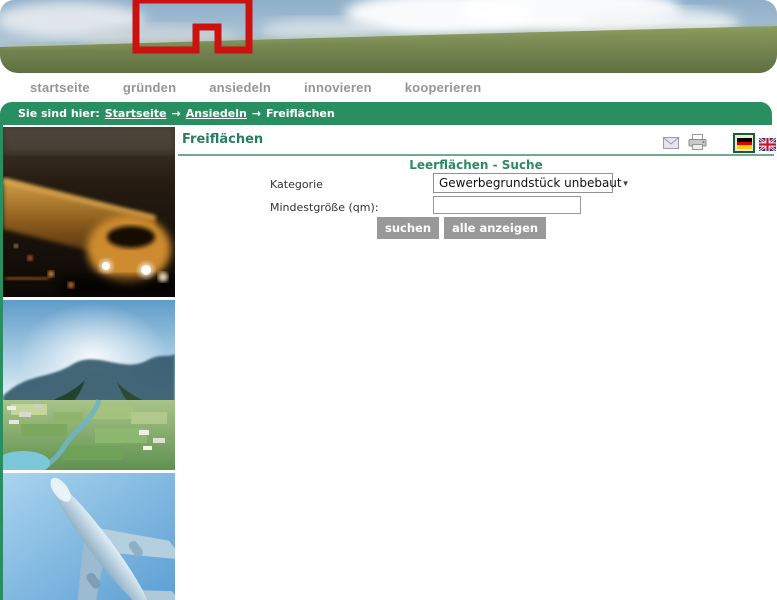 This screenshot has width=777, height=600. I want to click on sidebar-photo-truck, so click(89, 212).